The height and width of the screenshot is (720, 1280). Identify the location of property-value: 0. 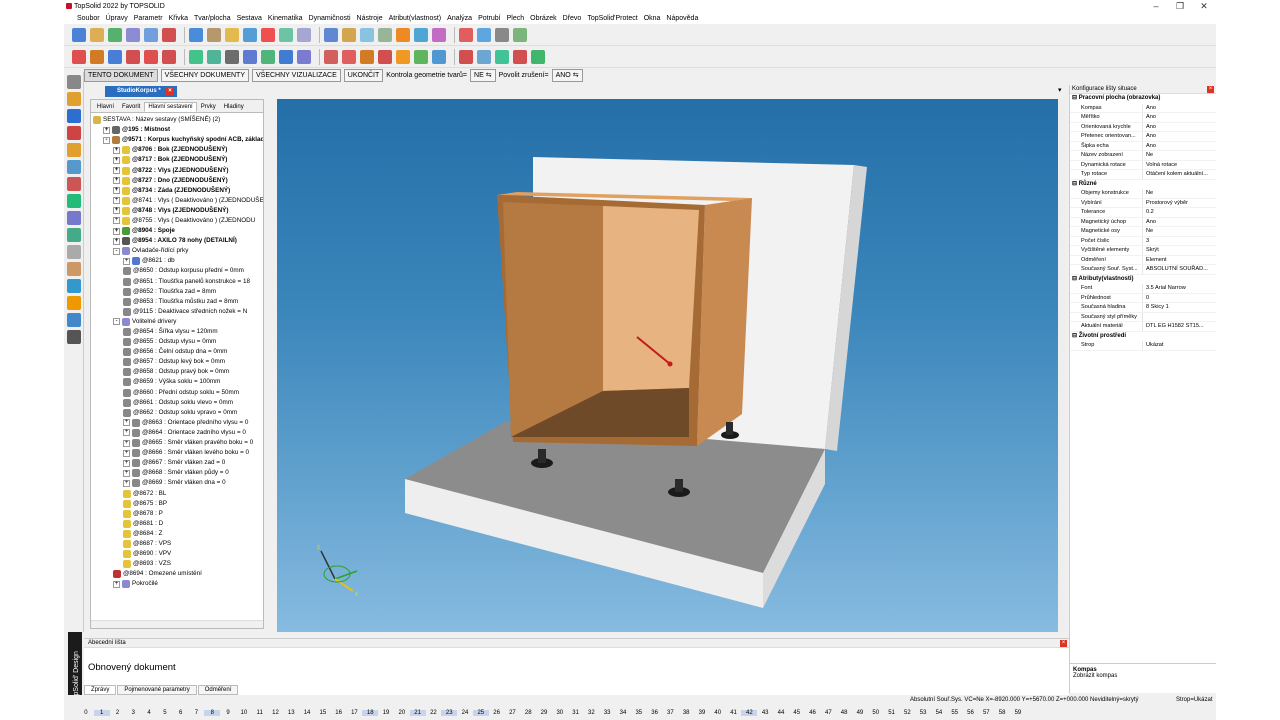
(1179, 297).